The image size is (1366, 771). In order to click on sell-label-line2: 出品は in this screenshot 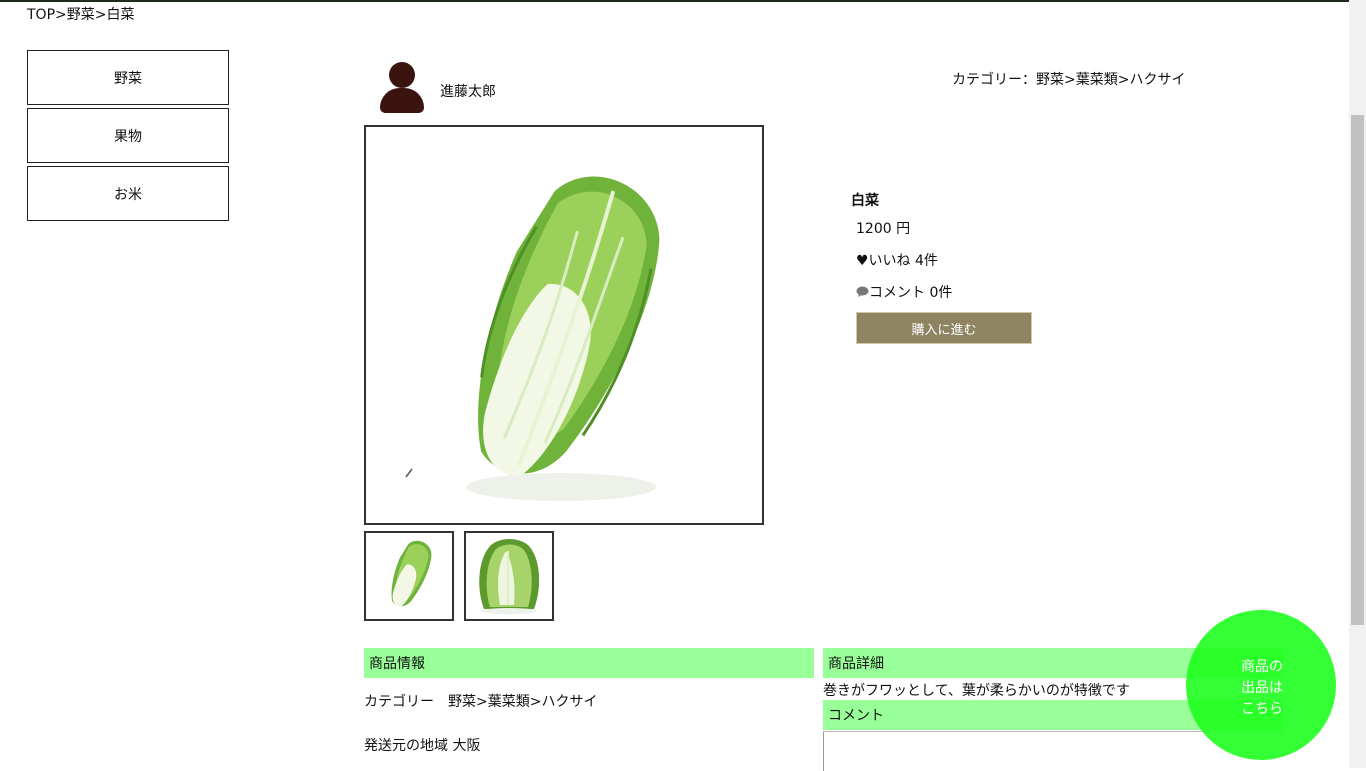, I will do `click(1262, 688)`.